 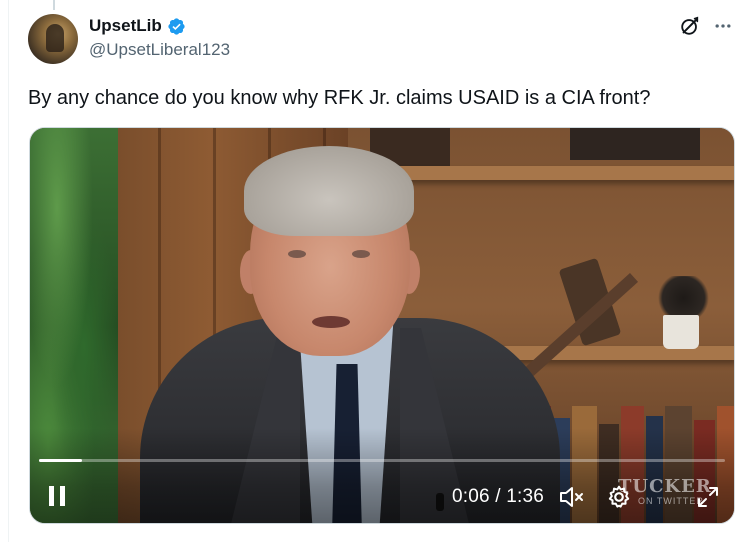 What do you see at coordinates (690, 26) in the screenshot?
I see `grok-icon` at bounding box center [690, 26].